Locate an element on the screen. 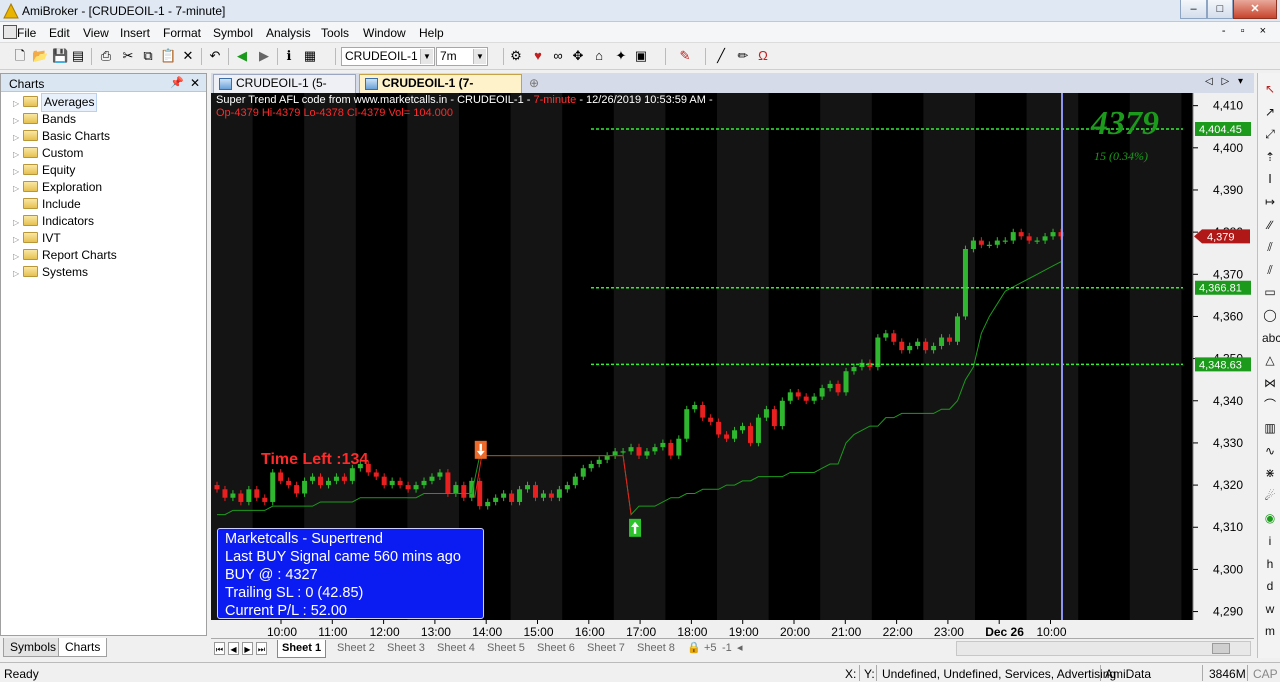 This screenshot has width=1280, height=682. tree-item-exploration: ▷ Exploration is located at coordinates (57, 187).